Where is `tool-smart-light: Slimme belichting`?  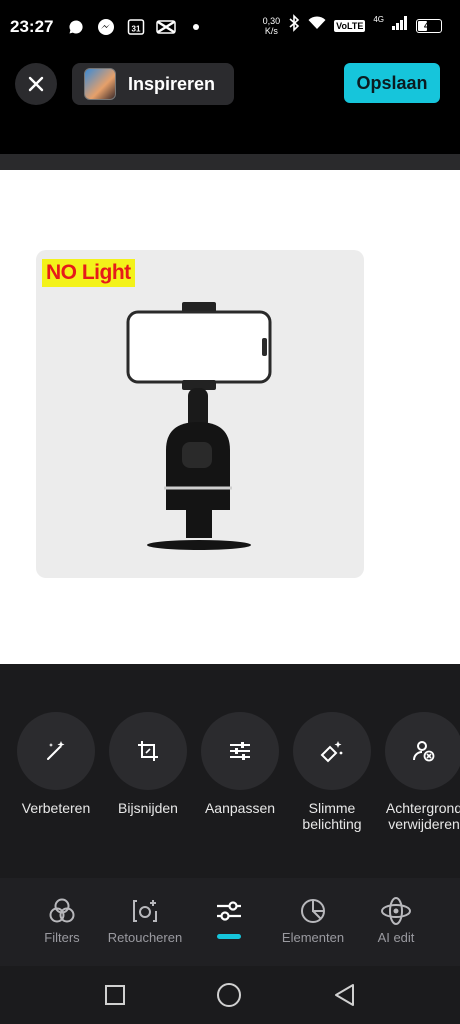 tool-smart-light: Slimme belichting is located at coordinates (332, 772).